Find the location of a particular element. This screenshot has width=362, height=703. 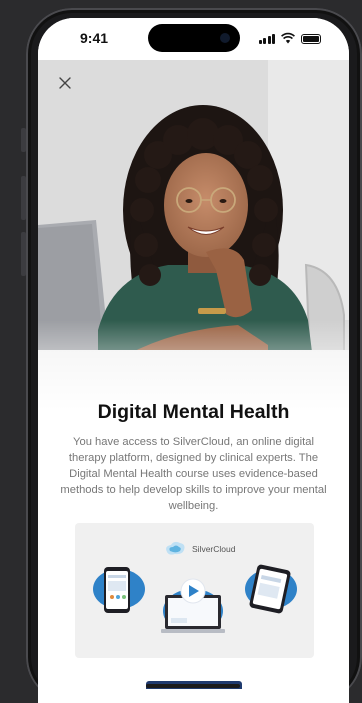

camera-icon is located at coordinates (225, 38).